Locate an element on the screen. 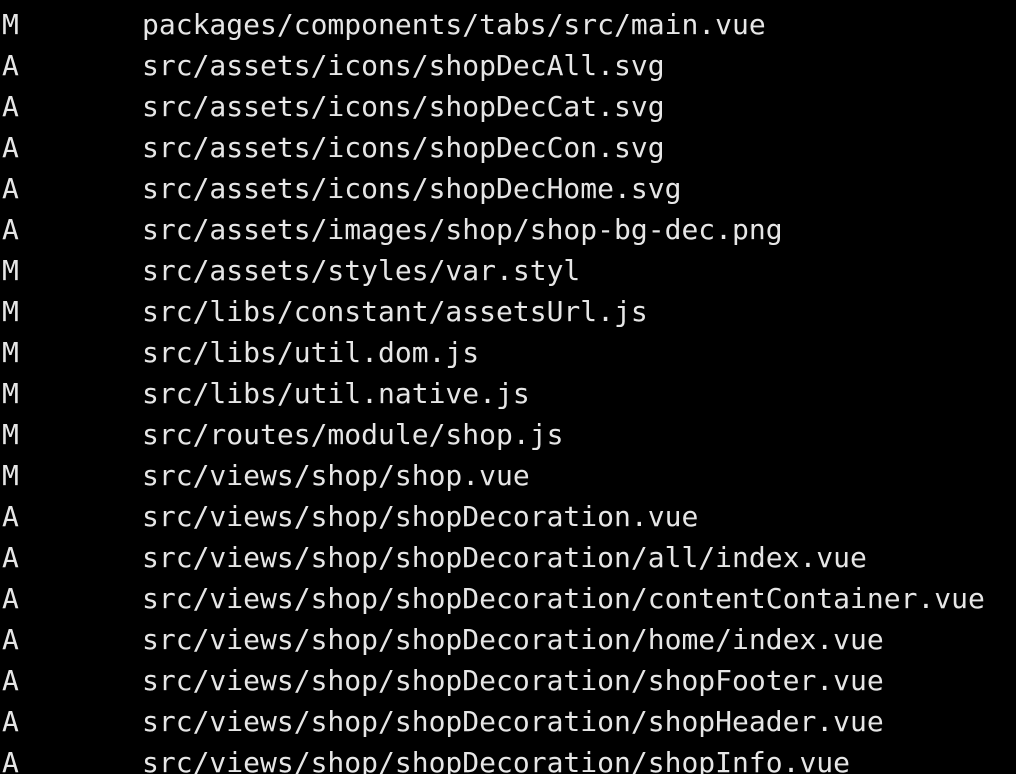  file-path: src/assets/icons/shopDecCat.svg is located at coordinates (403, 106).